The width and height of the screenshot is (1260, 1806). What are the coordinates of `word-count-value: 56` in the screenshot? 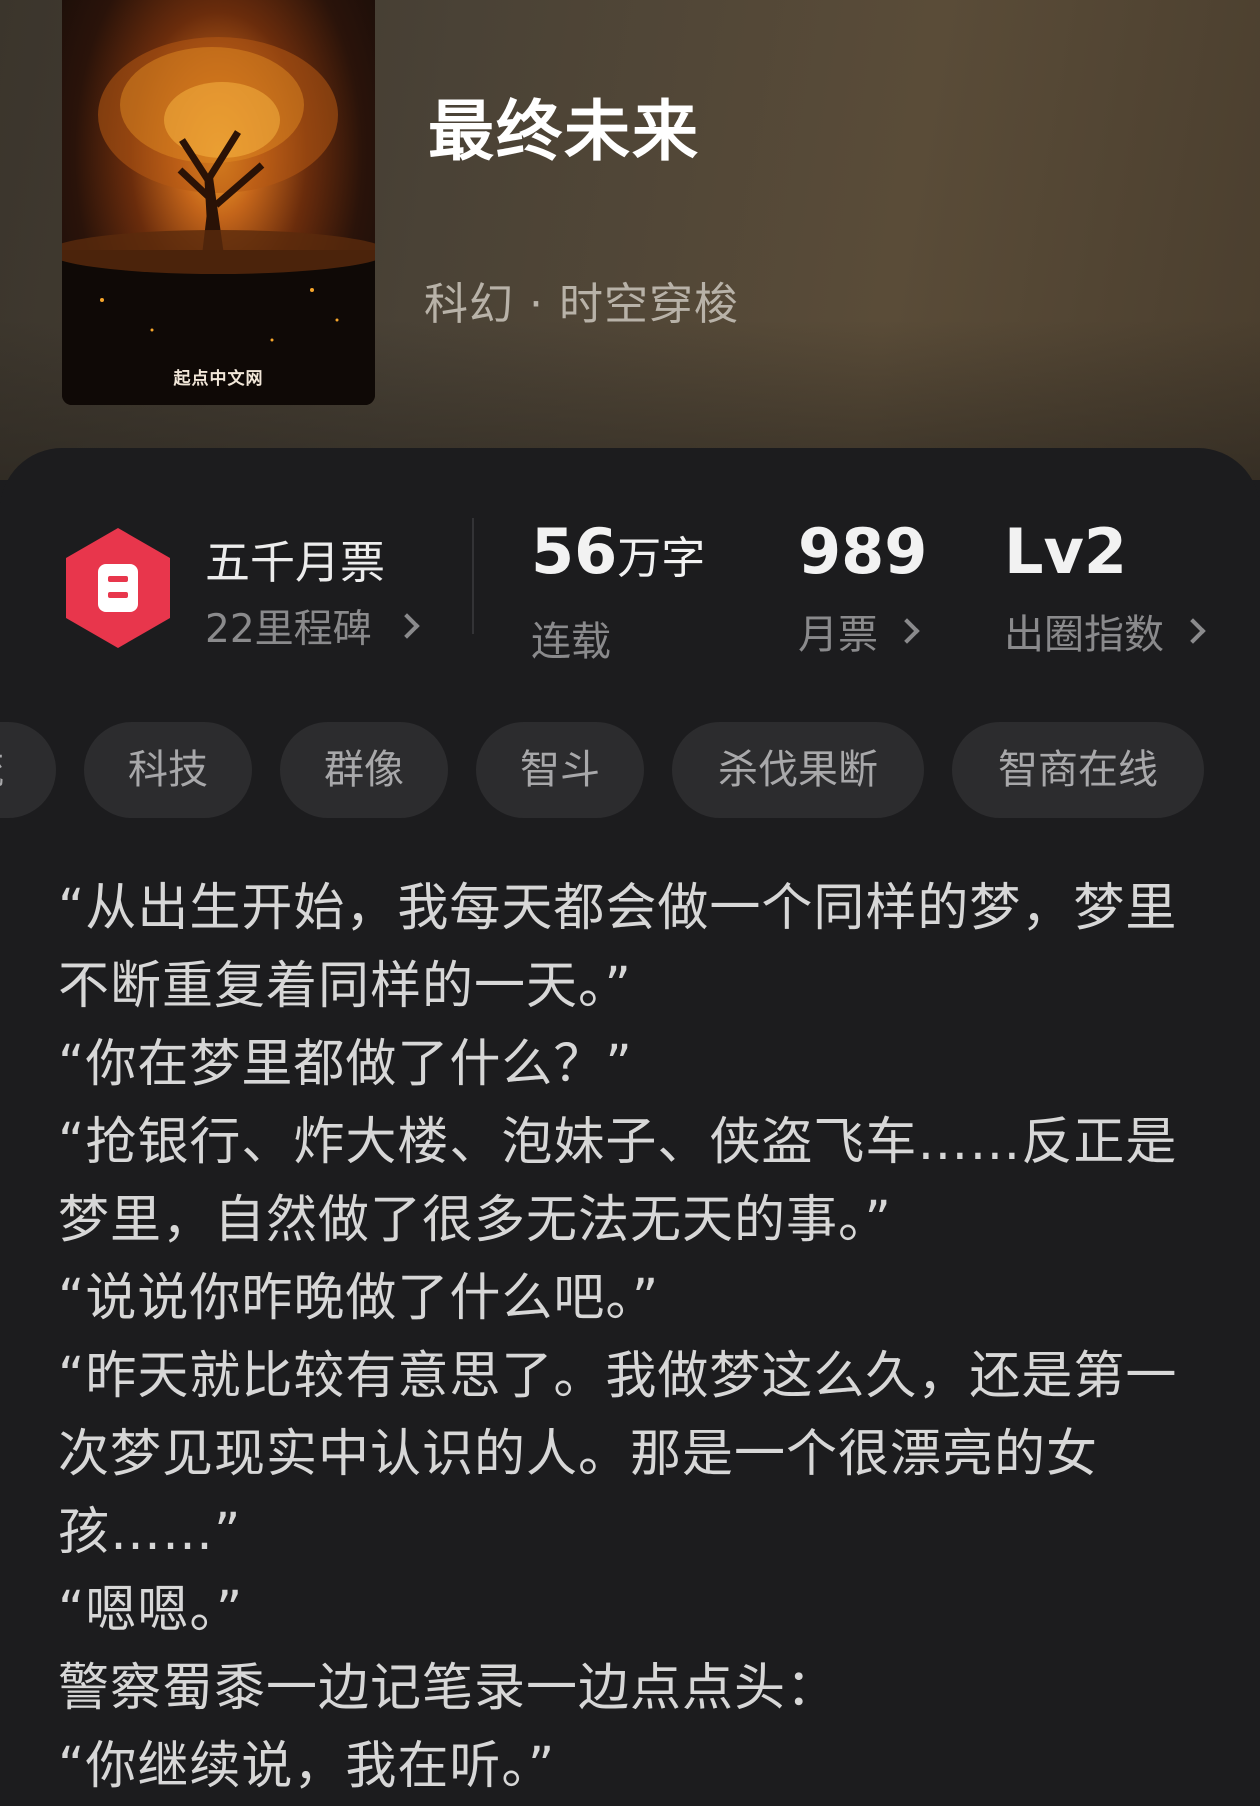 It's located at (574, 551).